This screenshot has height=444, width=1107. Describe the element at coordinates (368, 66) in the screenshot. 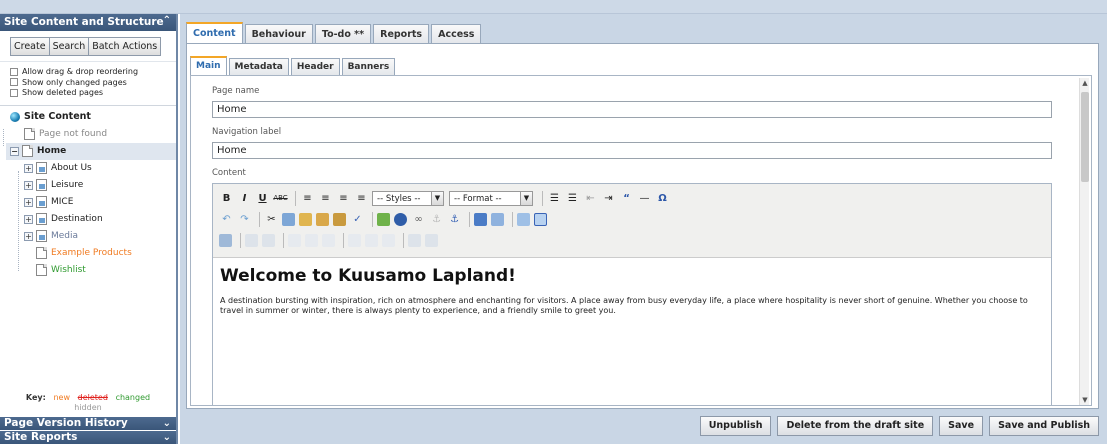

I see `tab-banners: Banners` at that location.